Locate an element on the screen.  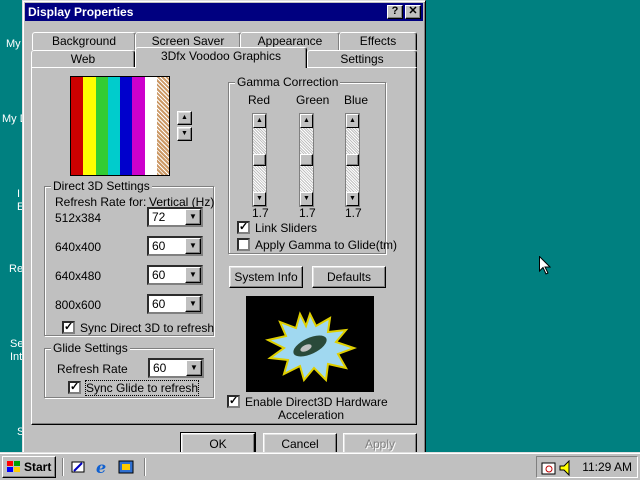
gamma-blue-slider: ▲ ▼ is located at coordinates (352, 160).